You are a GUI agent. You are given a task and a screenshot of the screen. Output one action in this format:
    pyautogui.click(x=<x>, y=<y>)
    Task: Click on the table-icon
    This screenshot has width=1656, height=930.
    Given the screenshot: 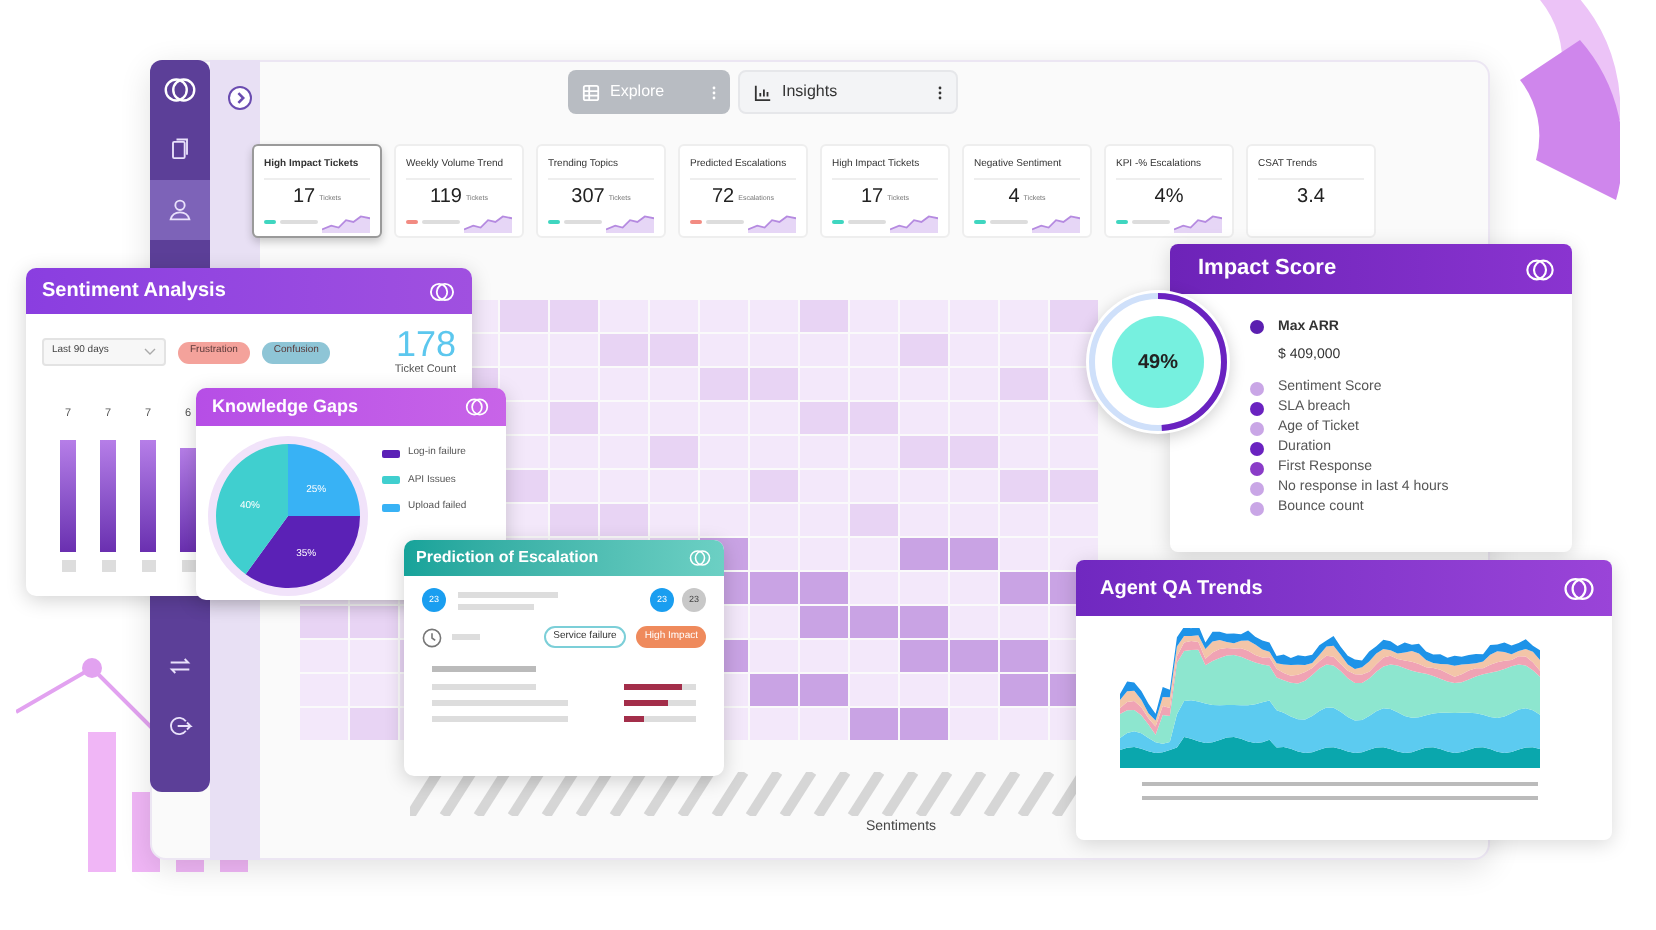 What is the action you would take?
    pyautogui.click(x=591, y=92)
    